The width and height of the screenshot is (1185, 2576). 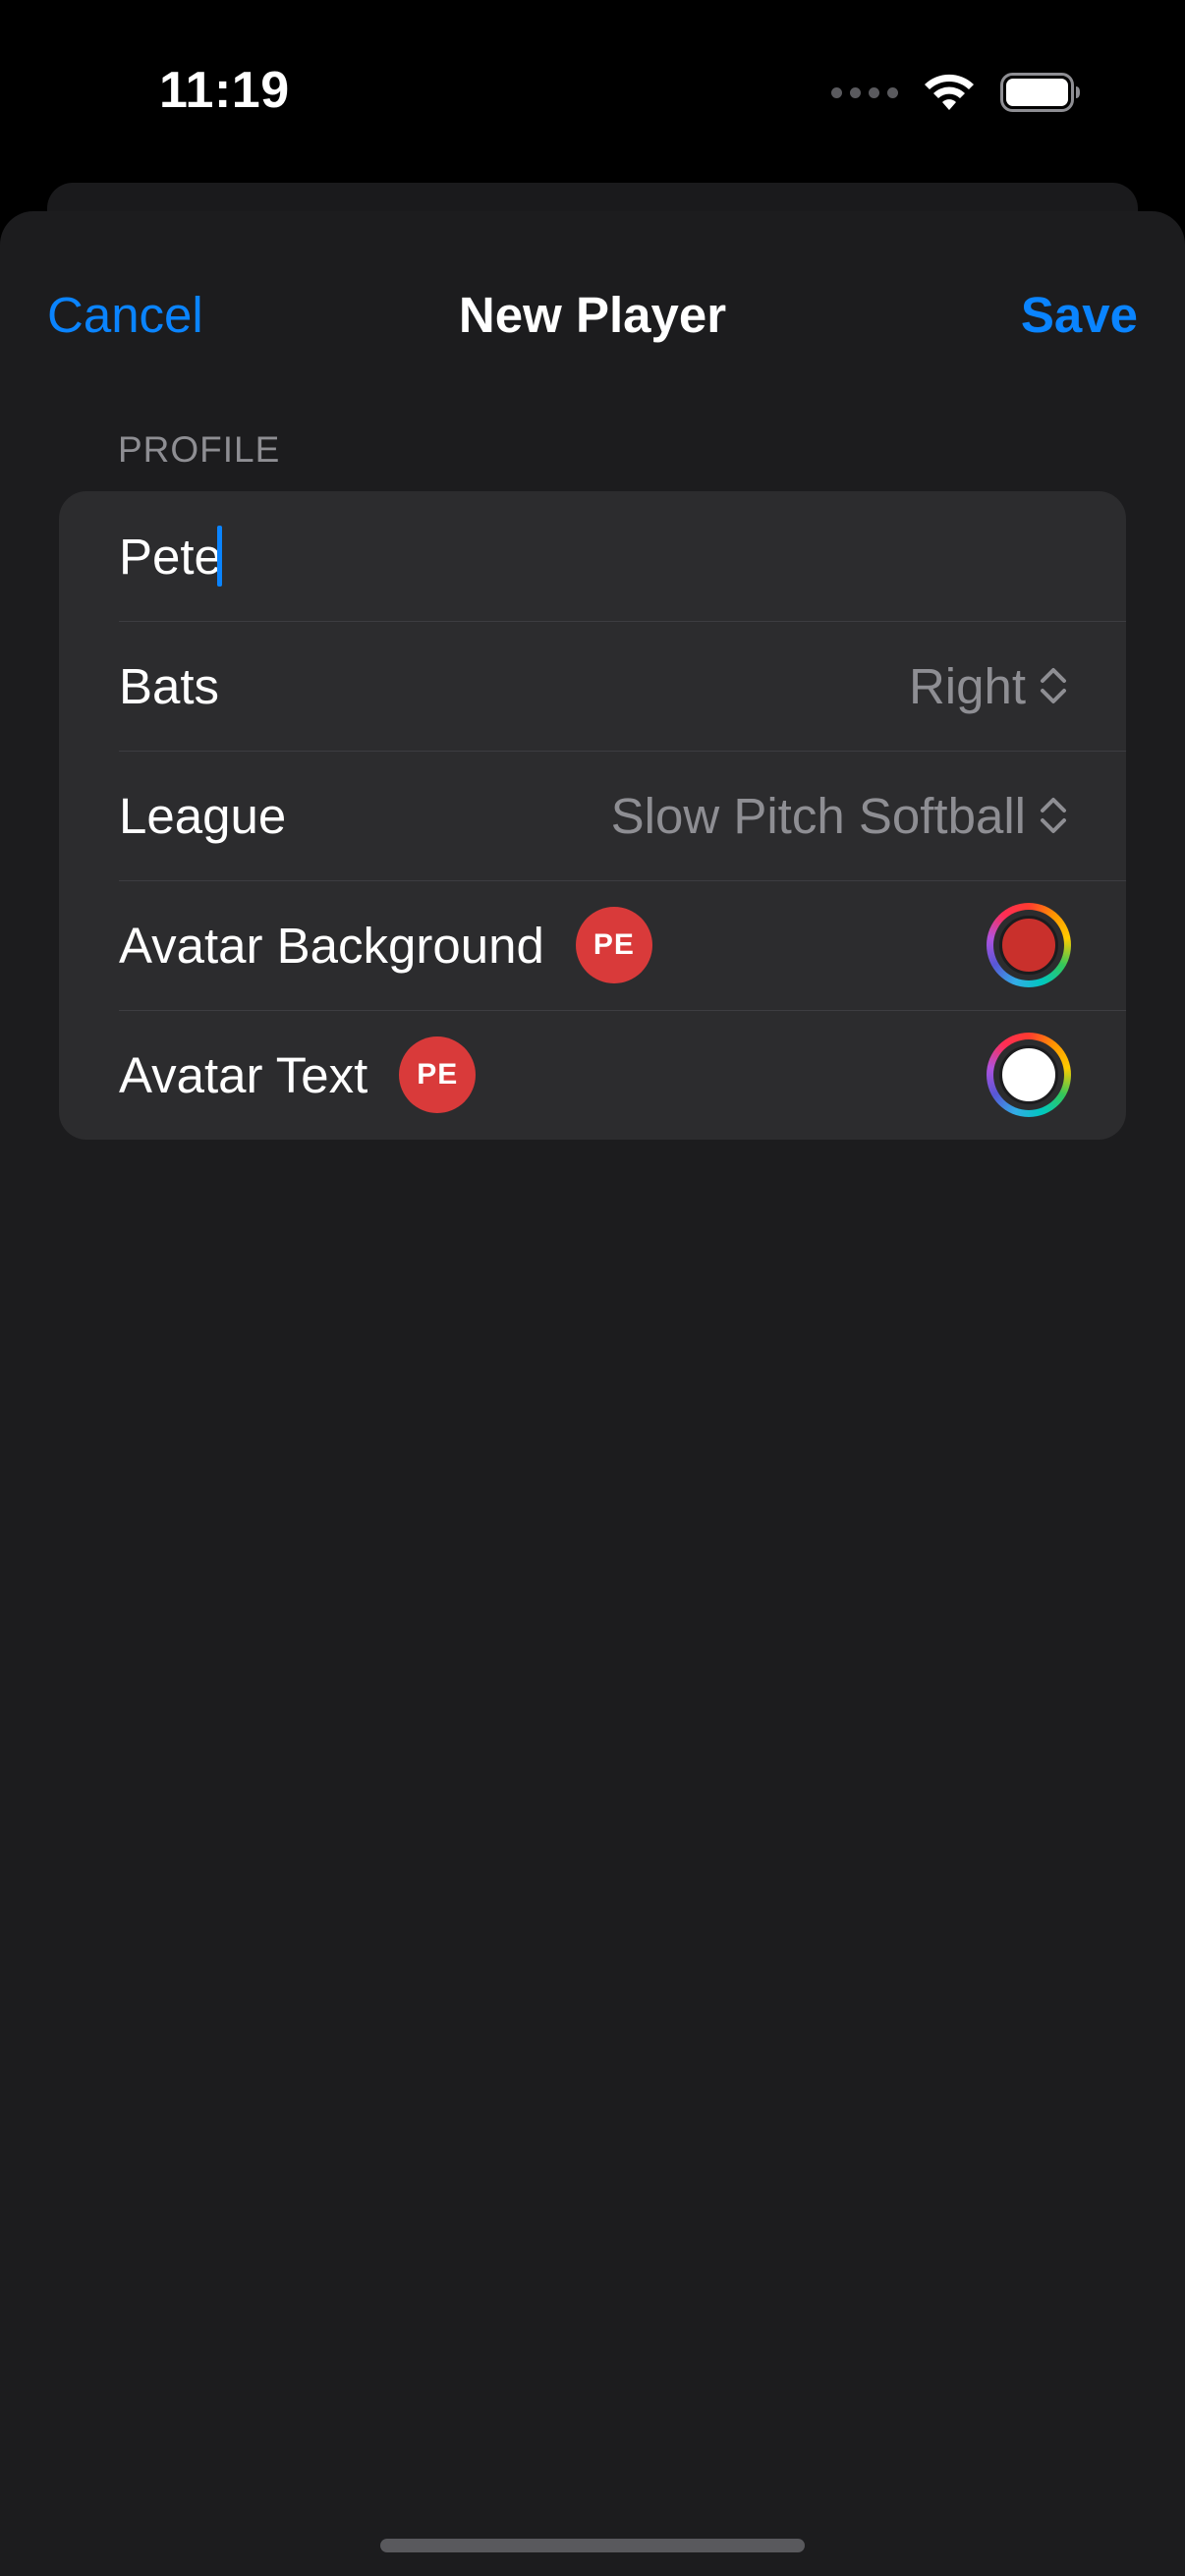 I want to click on avatar-text-label: Avatar Text, so click(x=244, y=1074).